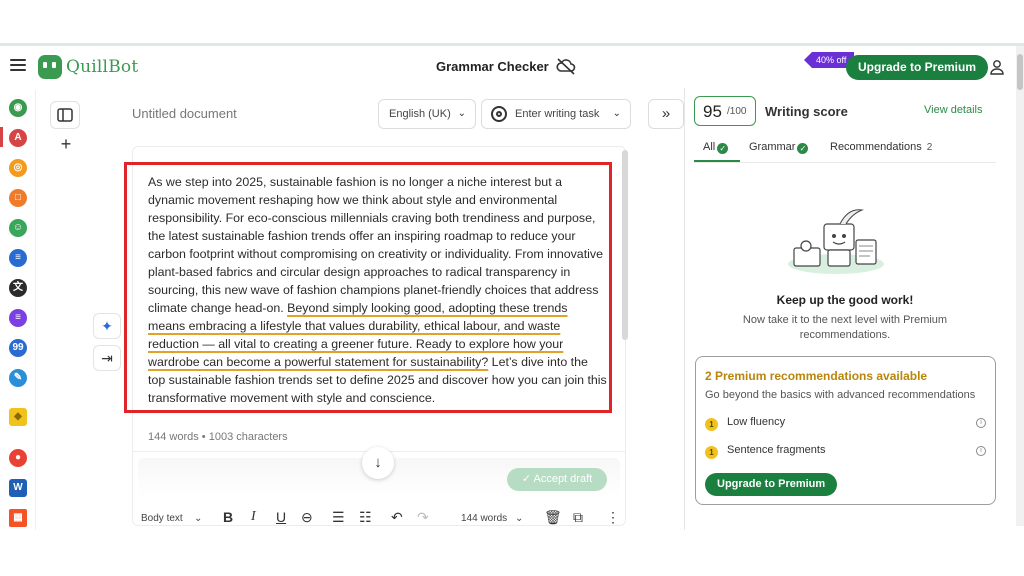  Describe the element at coordinates (162, 518) in the screenshot. I see `text-style-select: Body text` at that location.